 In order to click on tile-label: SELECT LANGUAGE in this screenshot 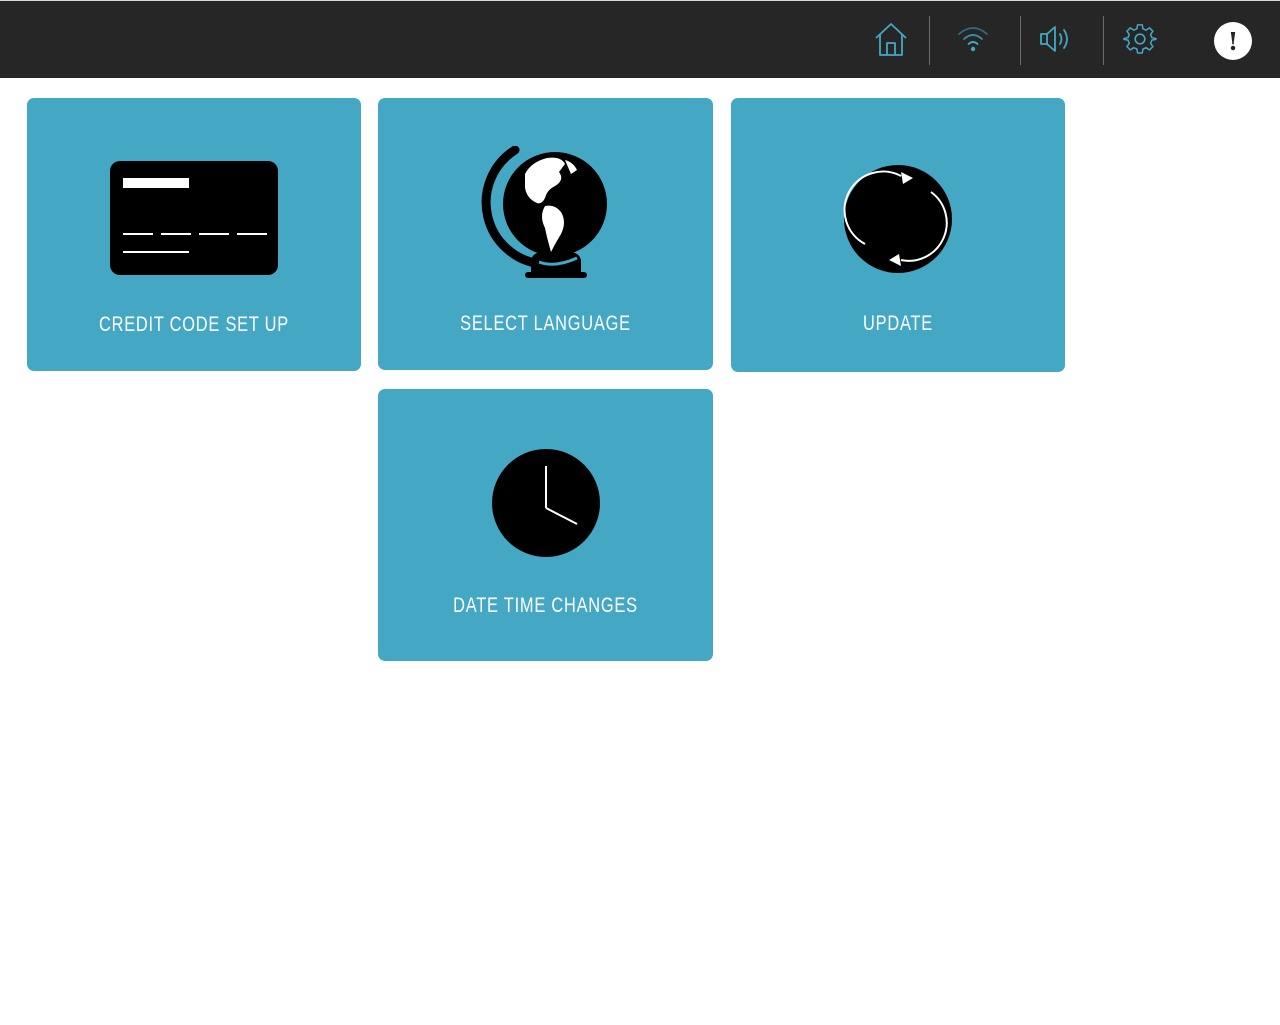, I will do `click(545, 323)`.